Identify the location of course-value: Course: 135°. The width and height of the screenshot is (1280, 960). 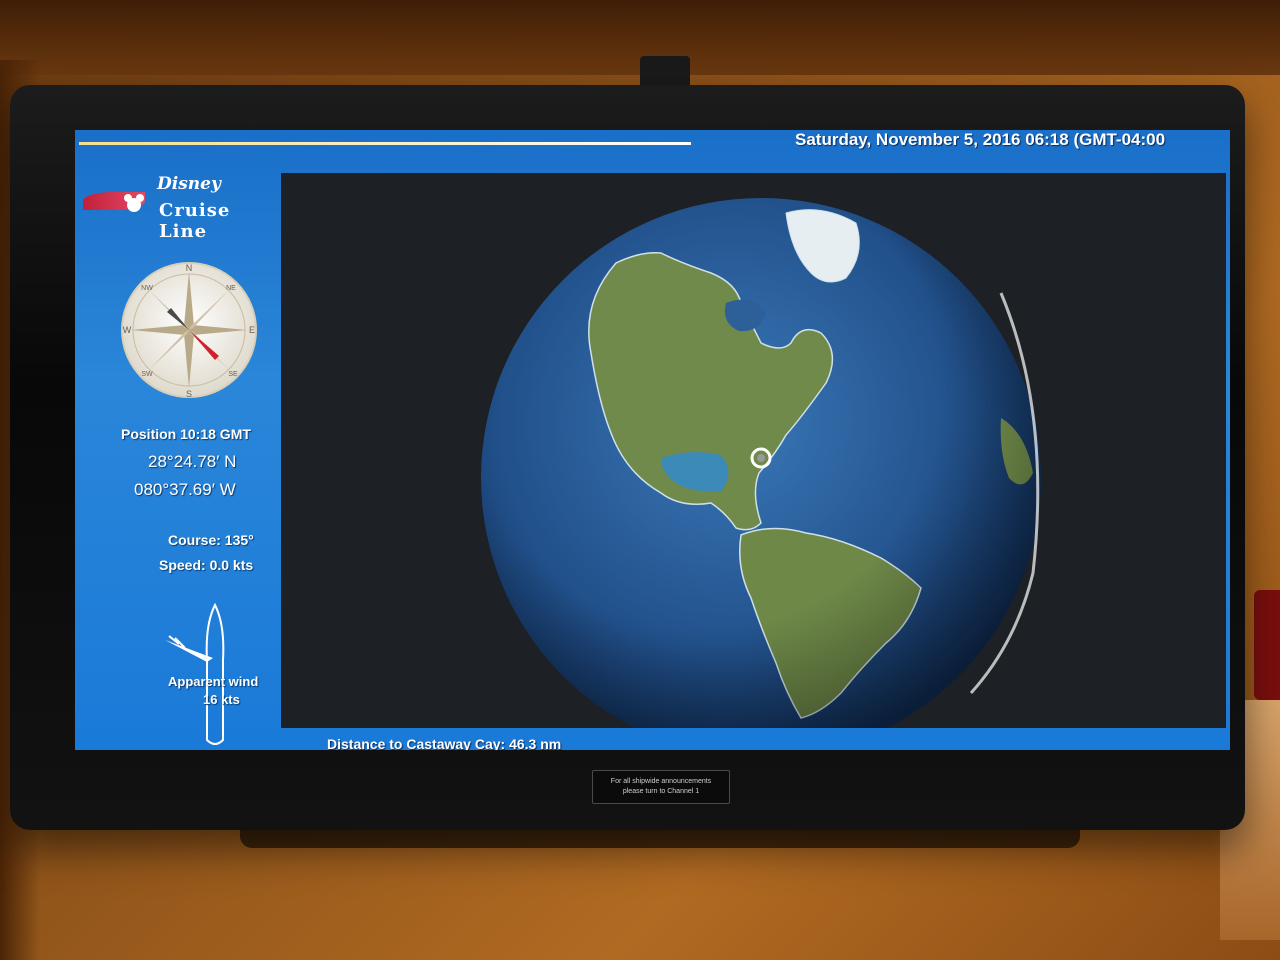
(211, 540).